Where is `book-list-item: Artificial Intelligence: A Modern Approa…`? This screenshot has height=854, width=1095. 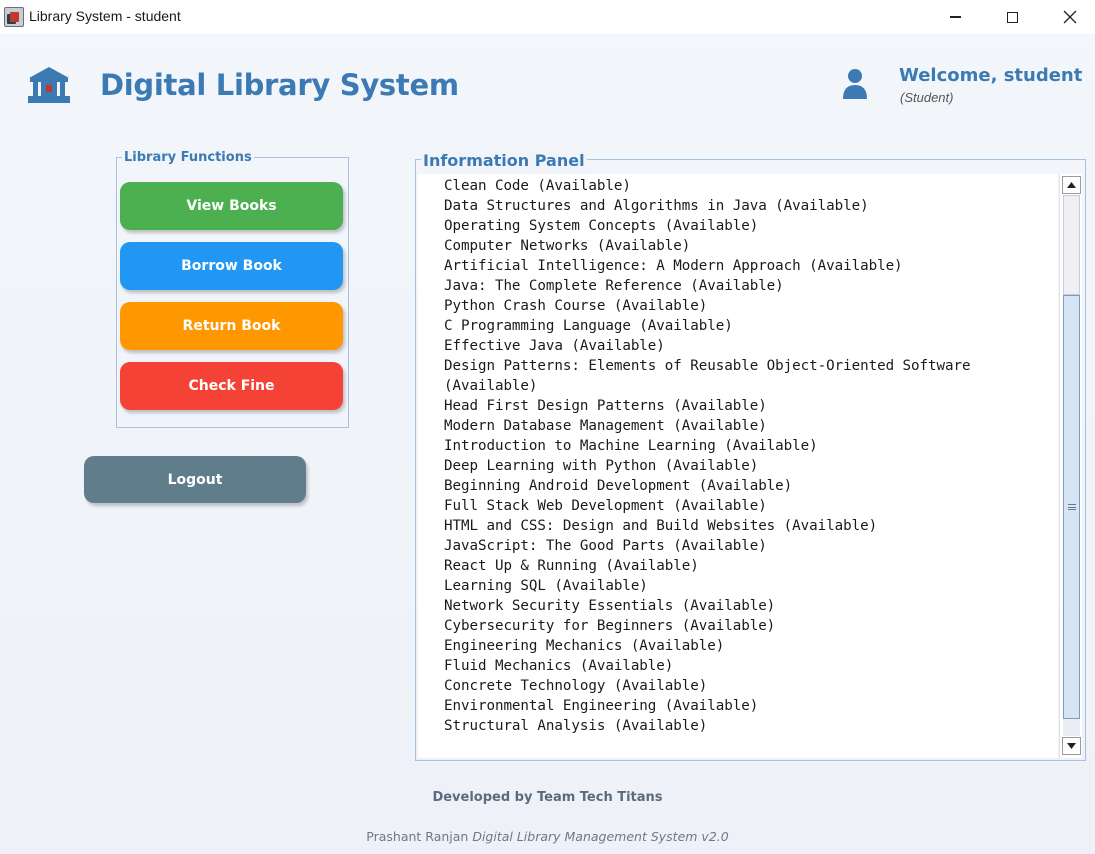
book-list-item: Artificial Intelligence: A Modern Approa… is located at coordinates (673, 266).